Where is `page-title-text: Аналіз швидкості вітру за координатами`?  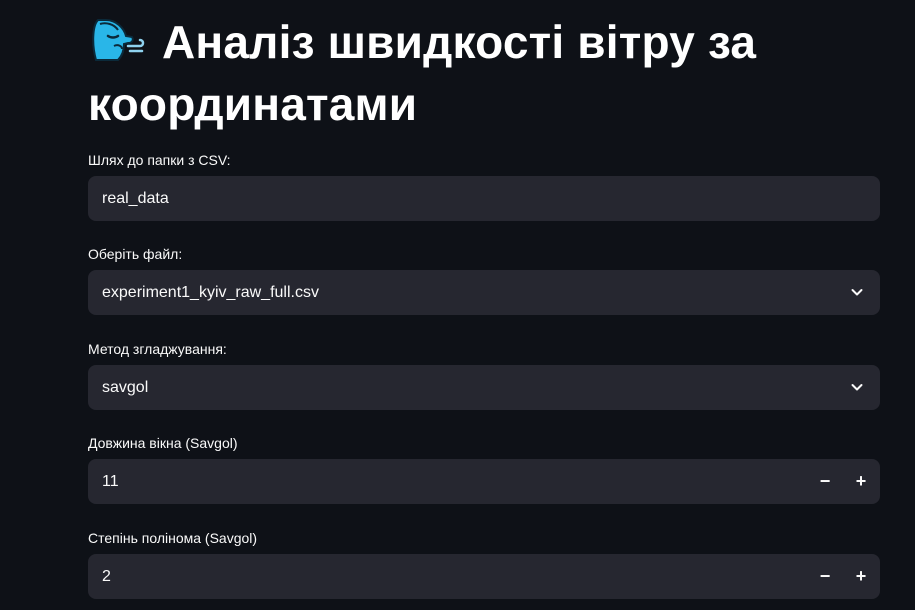 page-title-text: Аналіз швидкості вітру за координатами is located at coordinates (422, 73).